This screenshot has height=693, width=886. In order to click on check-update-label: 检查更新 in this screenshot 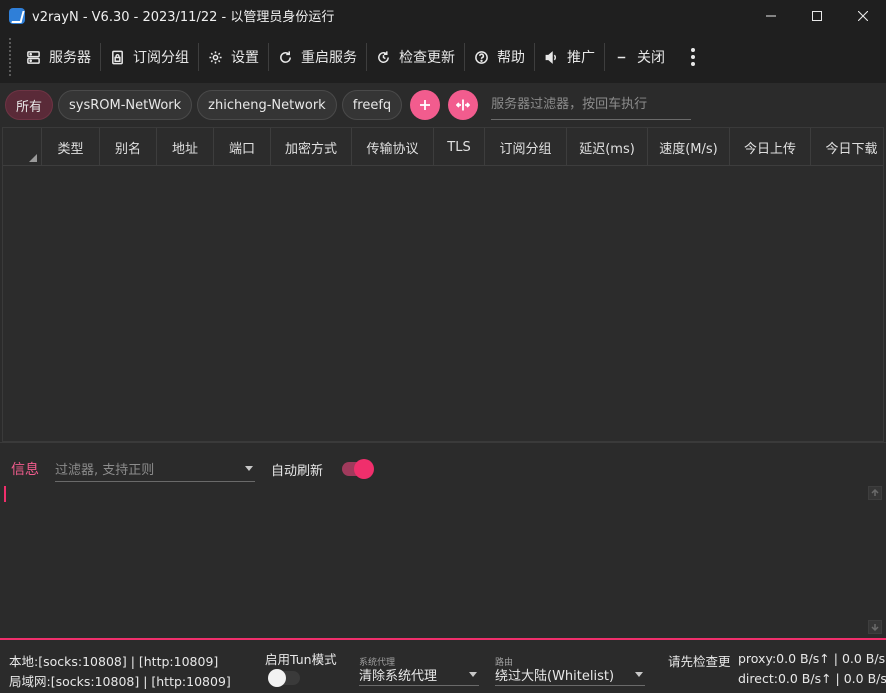, I will do `click(427, 58)`.